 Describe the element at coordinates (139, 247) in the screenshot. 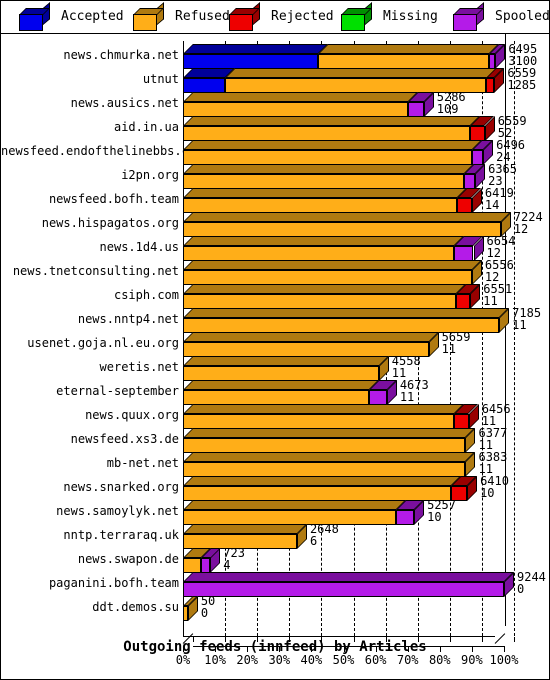

I see `y-axis-label: news.1d4.us` at that location.